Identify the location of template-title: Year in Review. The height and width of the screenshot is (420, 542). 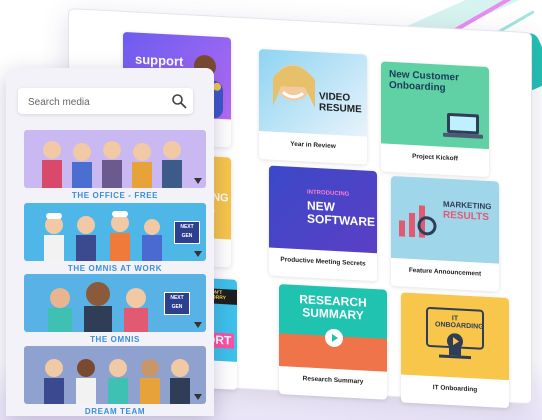
(313, 145).